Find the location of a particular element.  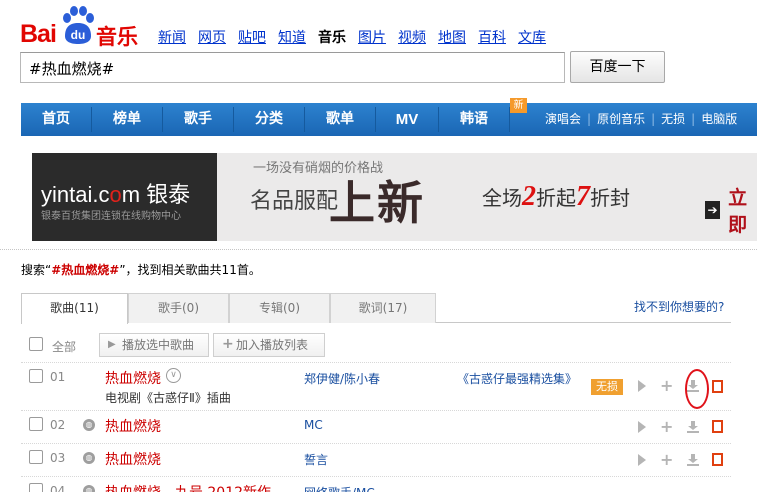

baidu-music-logo: Bai du 音乐 is located at coordinates (82, 26).